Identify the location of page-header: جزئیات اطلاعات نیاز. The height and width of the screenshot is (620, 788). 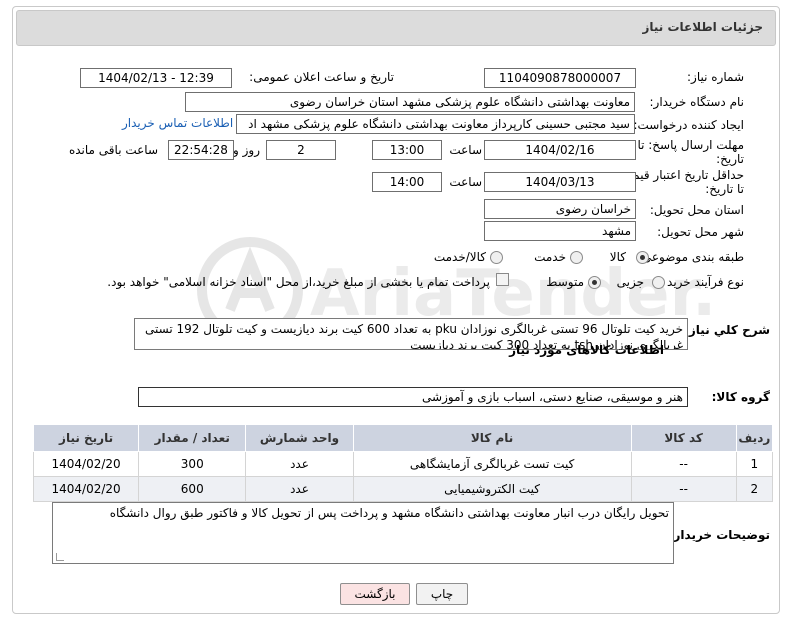
(396, 28).